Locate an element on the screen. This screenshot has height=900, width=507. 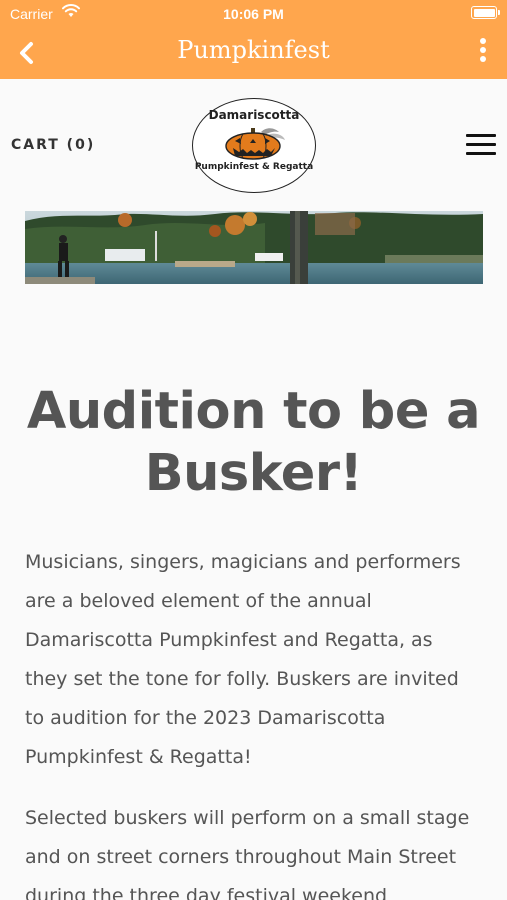
paragraph-line: Damariscotta Pumpkinfest and Regatta, as is located at coordinates (229, 640).